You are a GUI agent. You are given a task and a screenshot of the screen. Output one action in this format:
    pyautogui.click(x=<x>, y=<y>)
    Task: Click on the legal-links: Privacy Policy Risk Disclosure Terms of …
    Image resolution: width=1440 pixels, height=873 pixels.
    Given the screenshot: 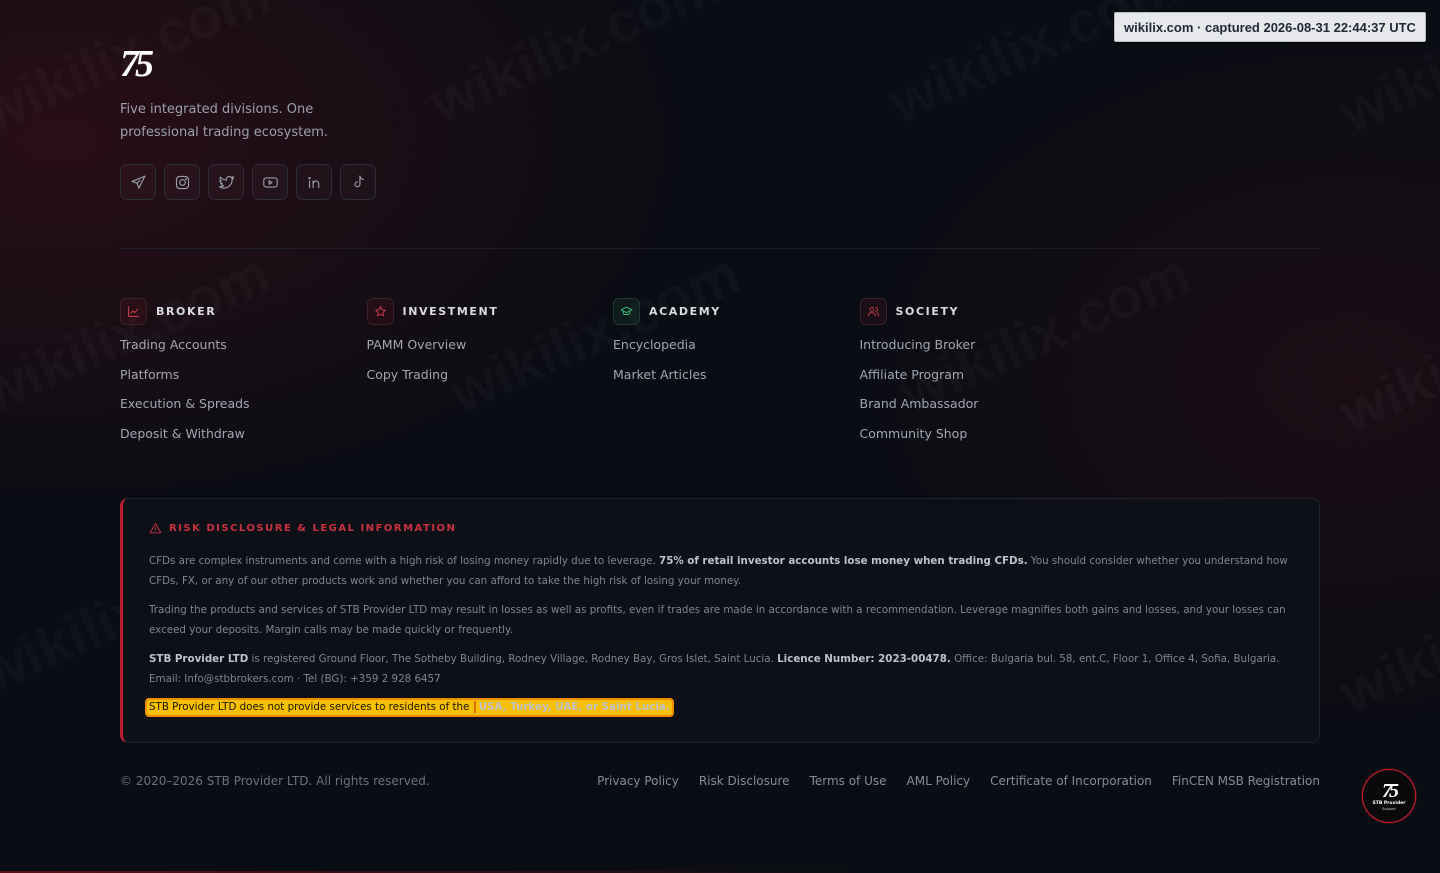 What is the action you would take?
    pyautogui.click(x=958, y=781)
    